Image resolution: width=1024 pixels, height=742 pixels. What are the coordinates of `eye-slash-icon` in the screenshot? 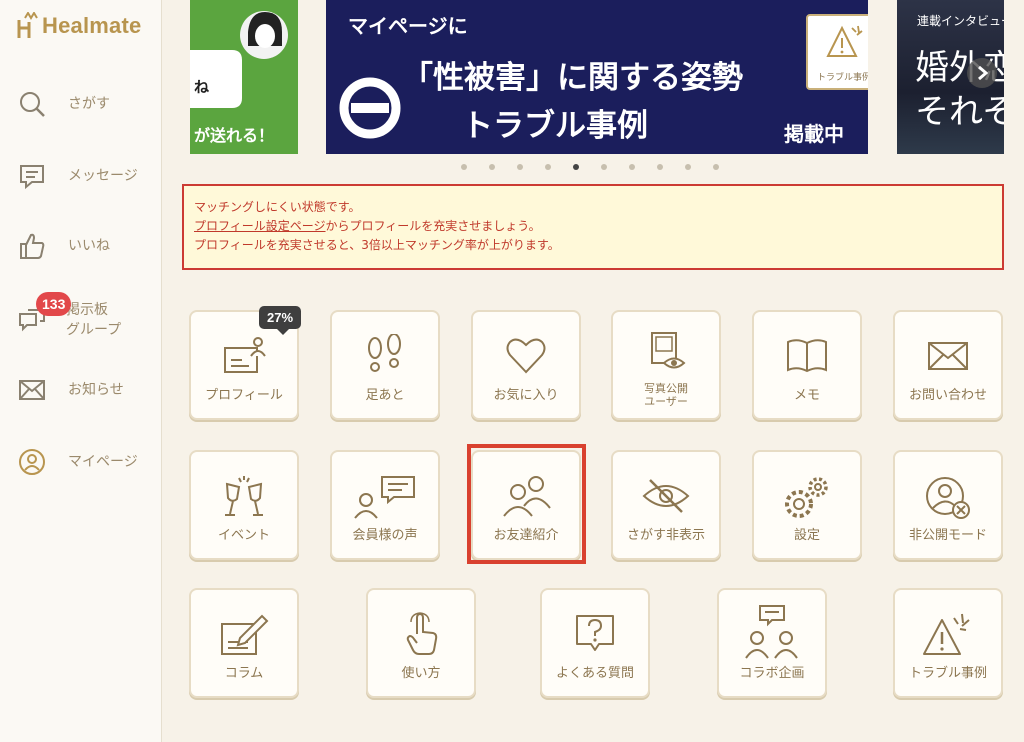 It's located at (666, 496).